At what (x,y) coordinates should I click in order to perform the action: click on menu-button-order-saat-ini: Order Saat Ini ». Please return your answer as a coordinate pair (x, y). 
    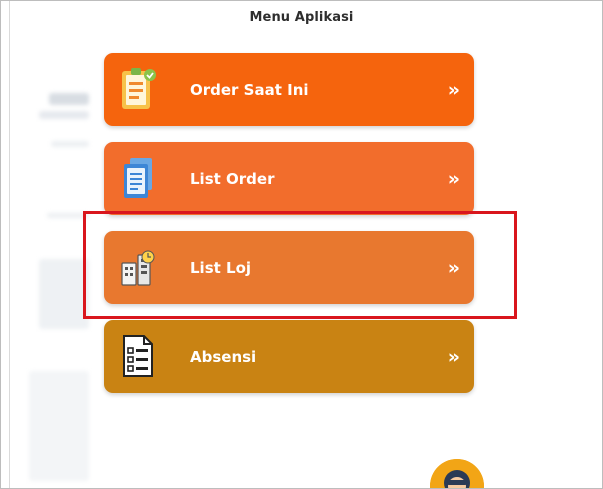
    Looking at the image, I should click on (289, 89).